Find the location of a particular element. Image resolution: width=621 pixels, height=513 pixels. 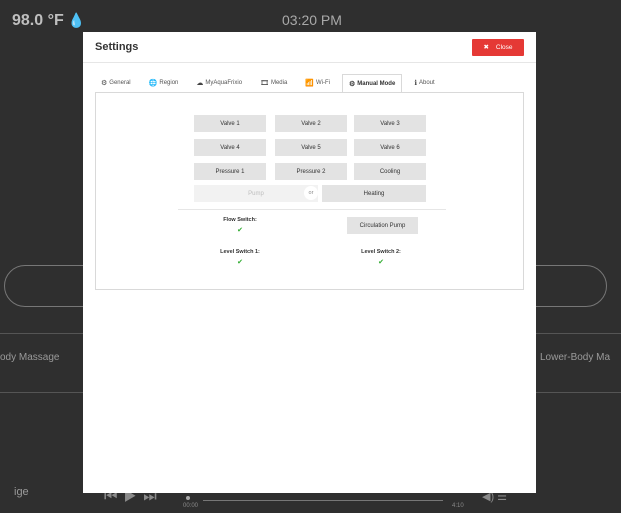

or-badge: or is located at coordinates (311, 193).